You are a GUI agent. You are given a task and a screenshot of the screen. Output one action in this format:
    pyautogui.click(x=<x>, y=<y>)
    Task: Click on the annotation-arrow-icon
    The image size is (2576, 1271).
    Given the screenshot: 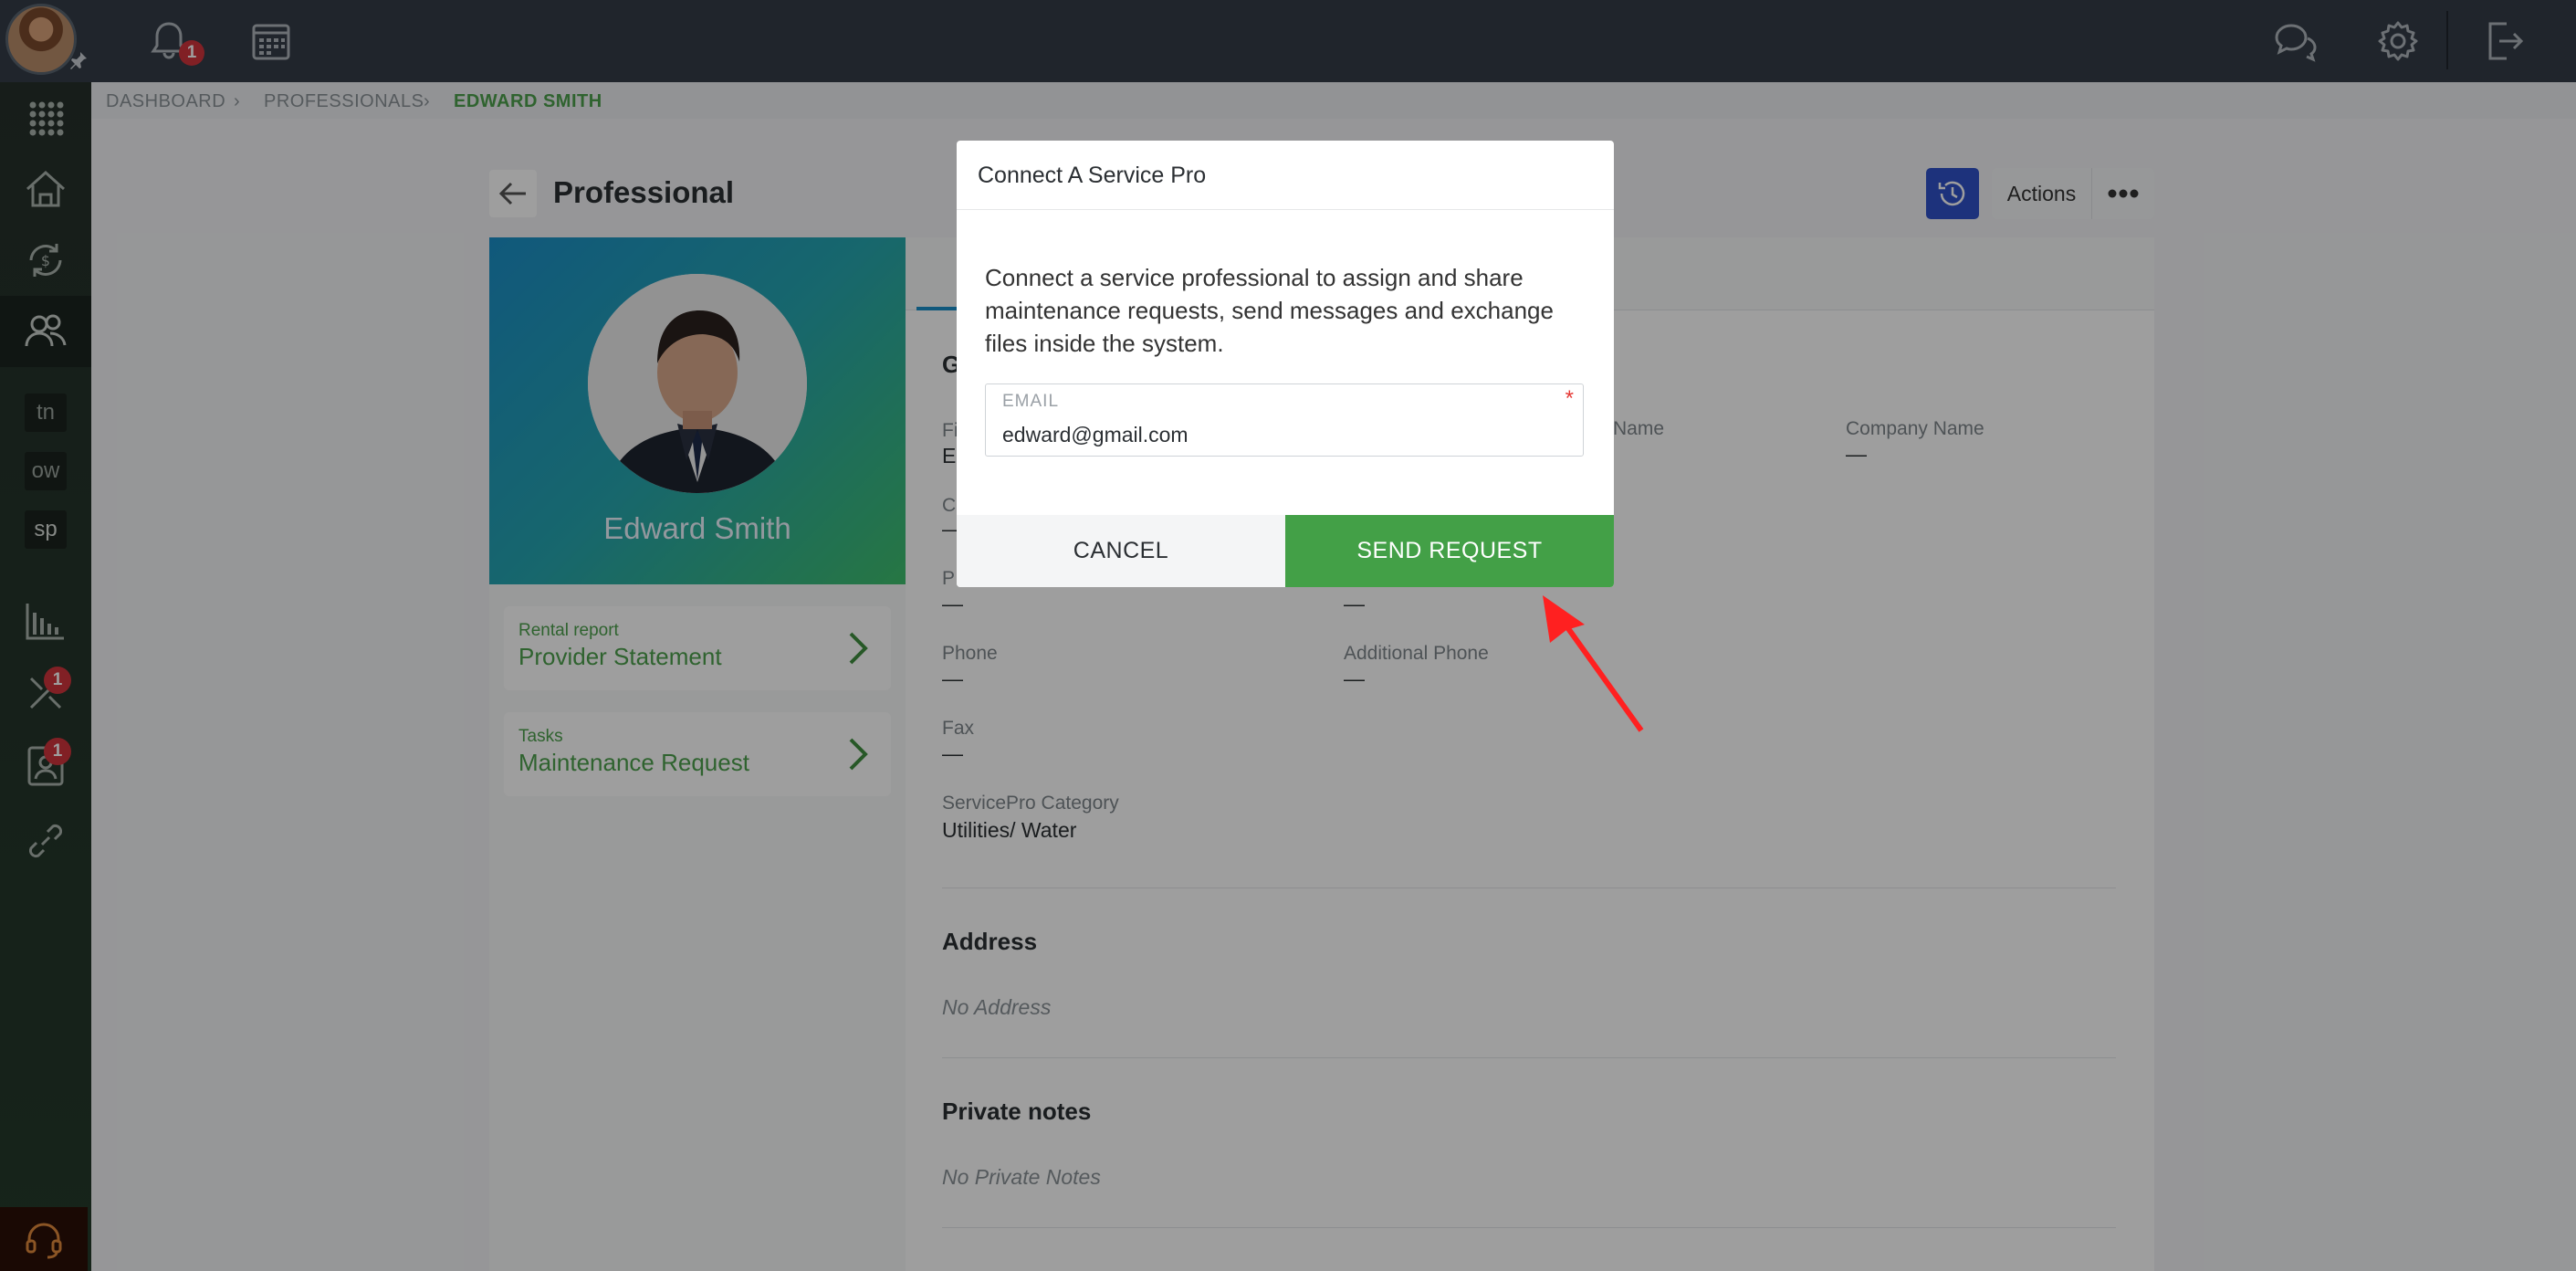 What is the action you would take?
    pyautogui.click(x=1593, y=663)
    